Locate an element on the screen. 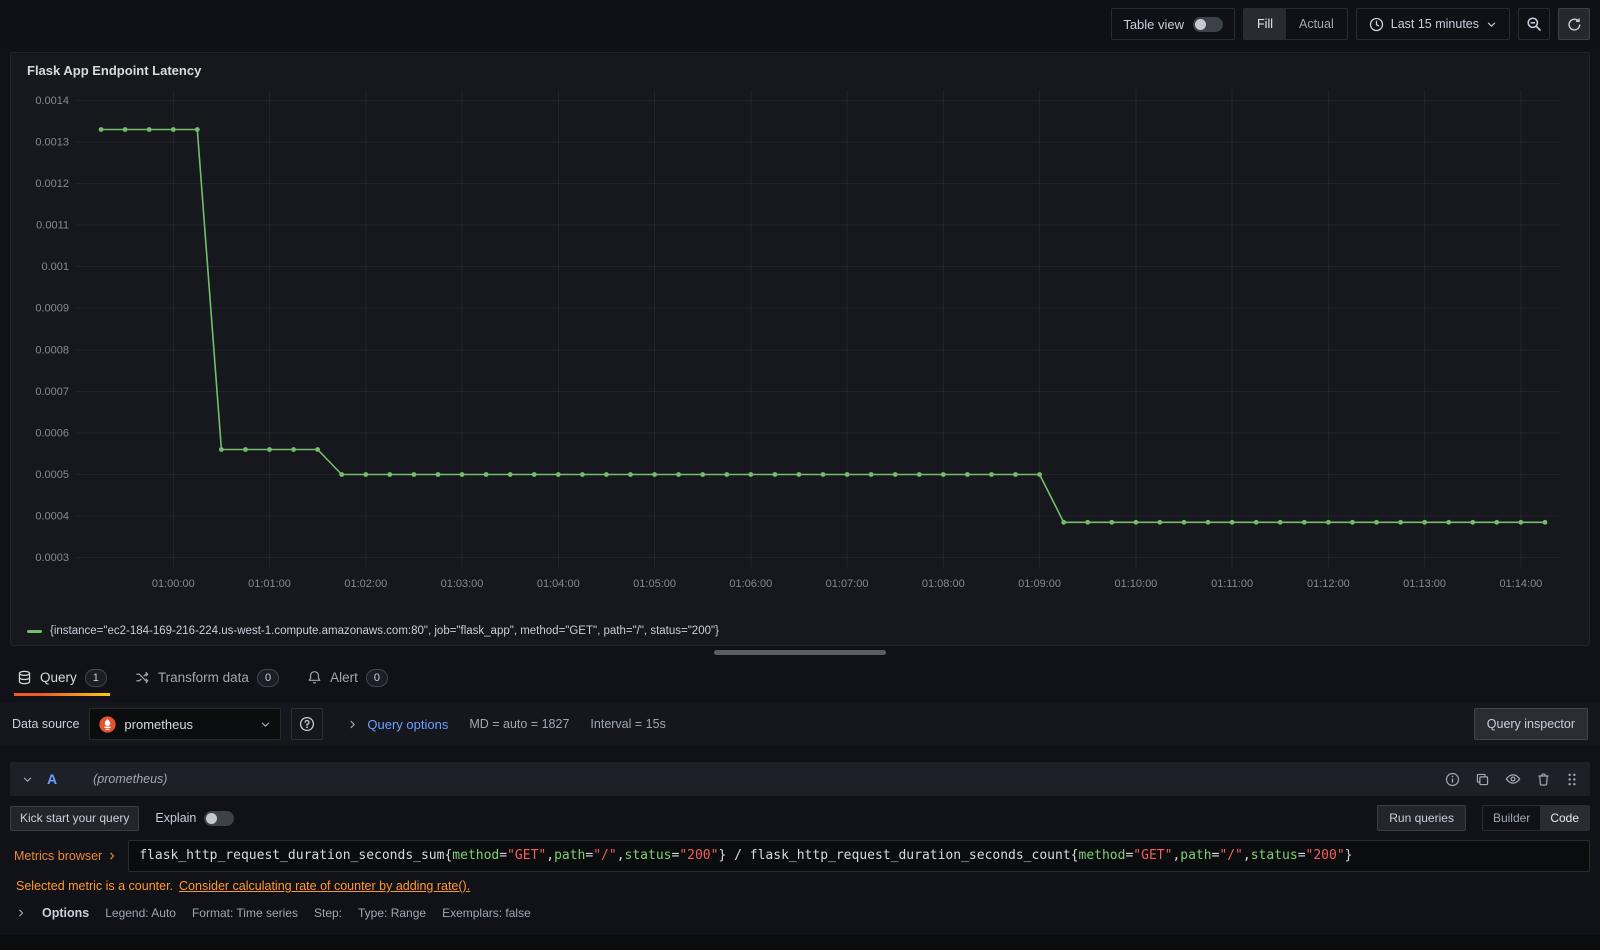 The height and width of the screenshot is (950, 1600). horizontal-scrollbar-thumb is located at coordinates (800, 652).